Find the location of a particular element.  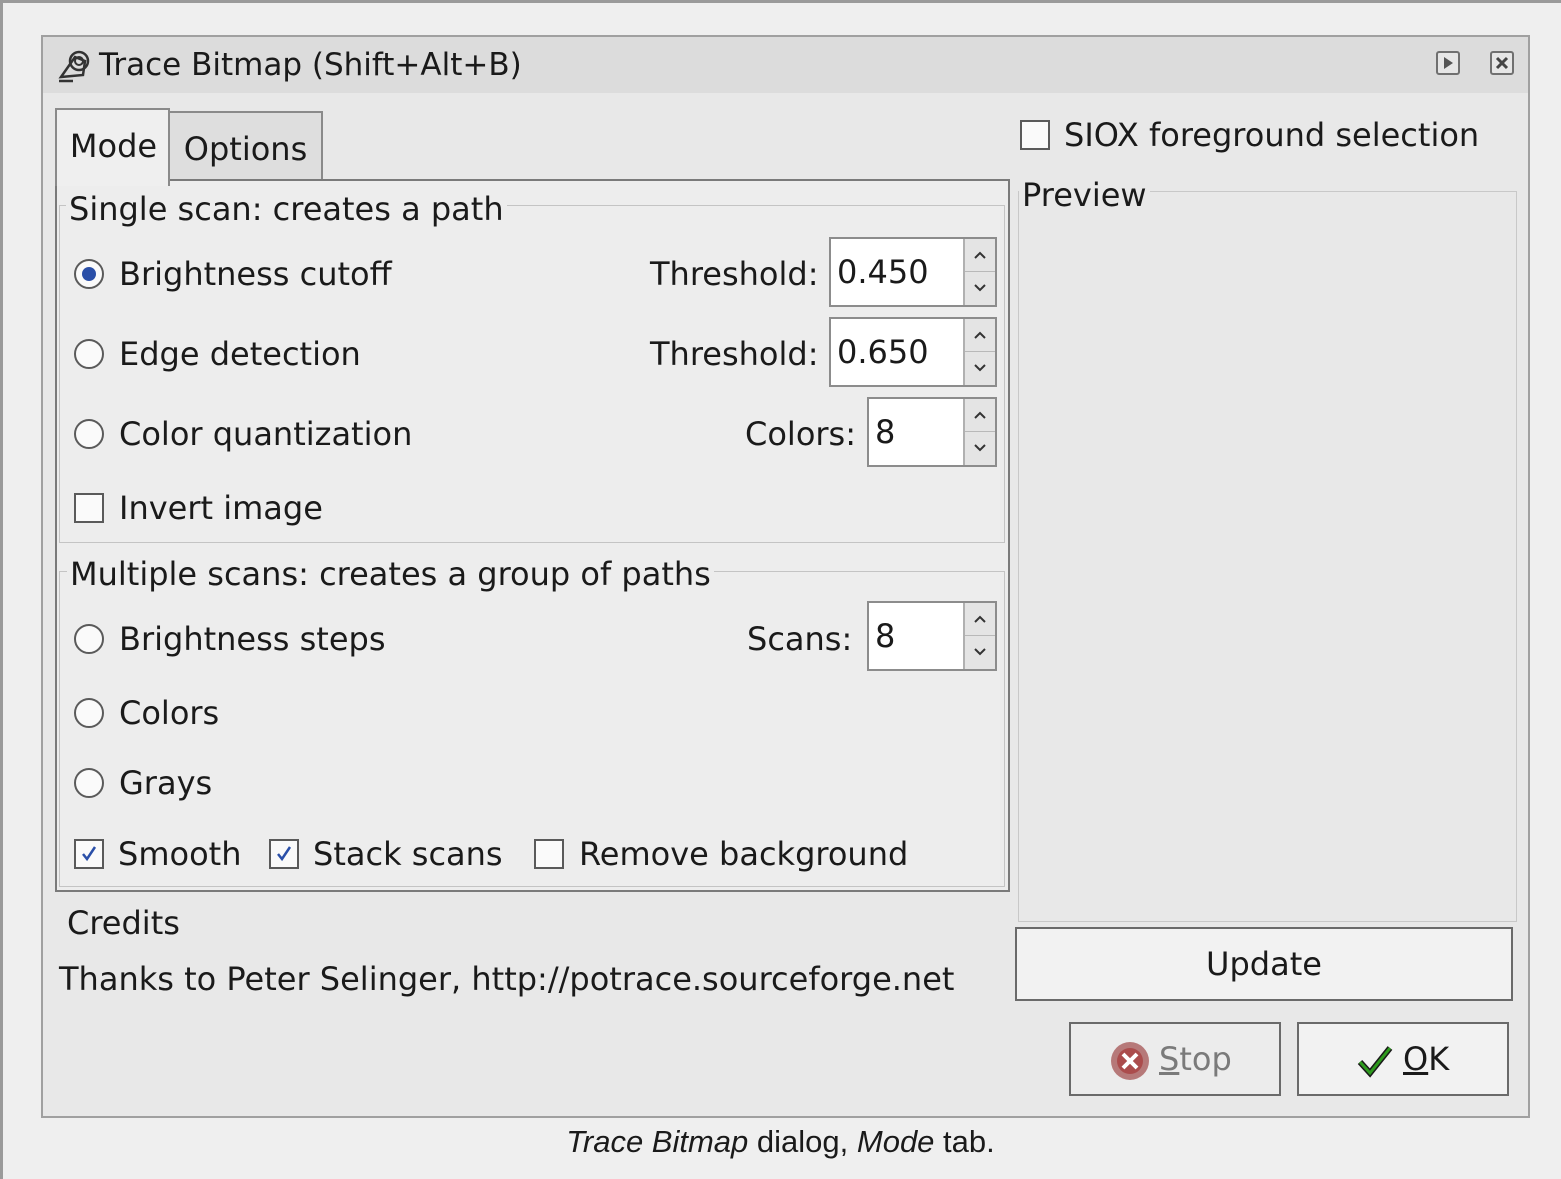

edge-threshold-spinbox: 0.650 is located at coordinates (913, 352).